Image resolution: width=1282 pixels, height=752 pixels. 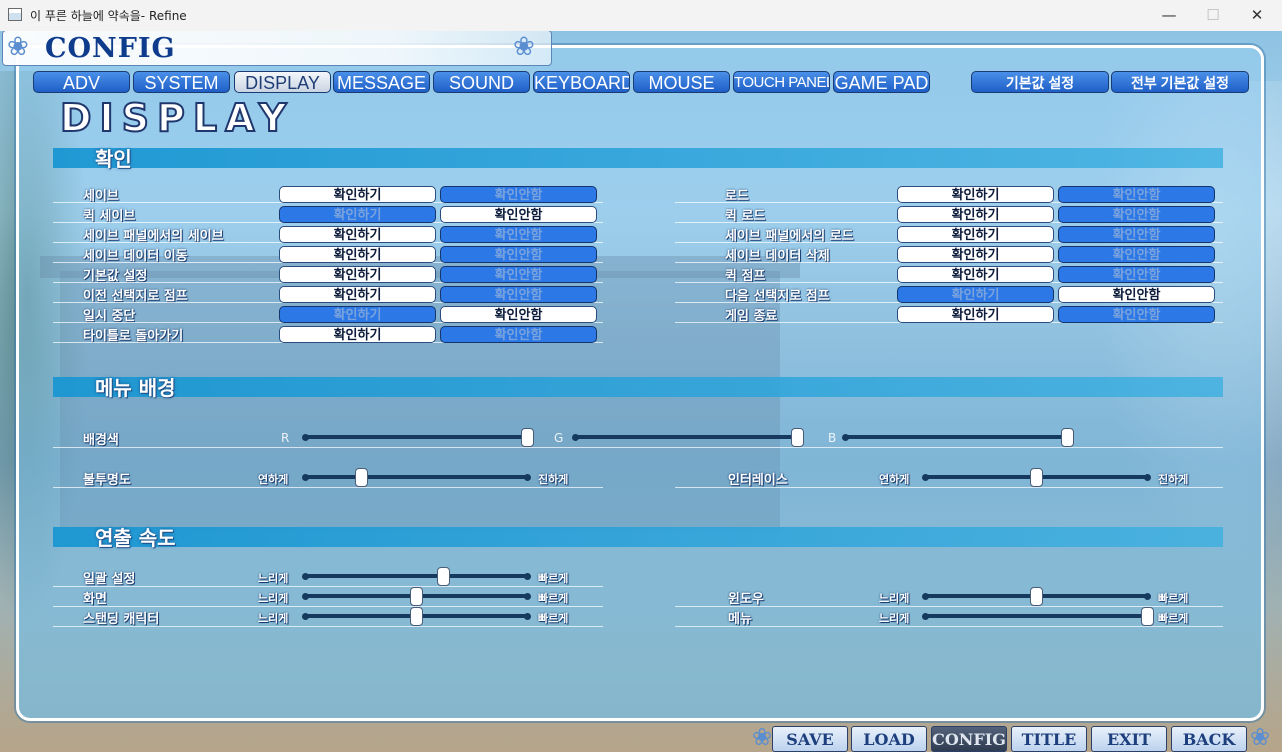 What do you see at coordinates (95, 599) in the screenshot?
I see `speed-row-label: 화면` at bounding box center [95, 599].